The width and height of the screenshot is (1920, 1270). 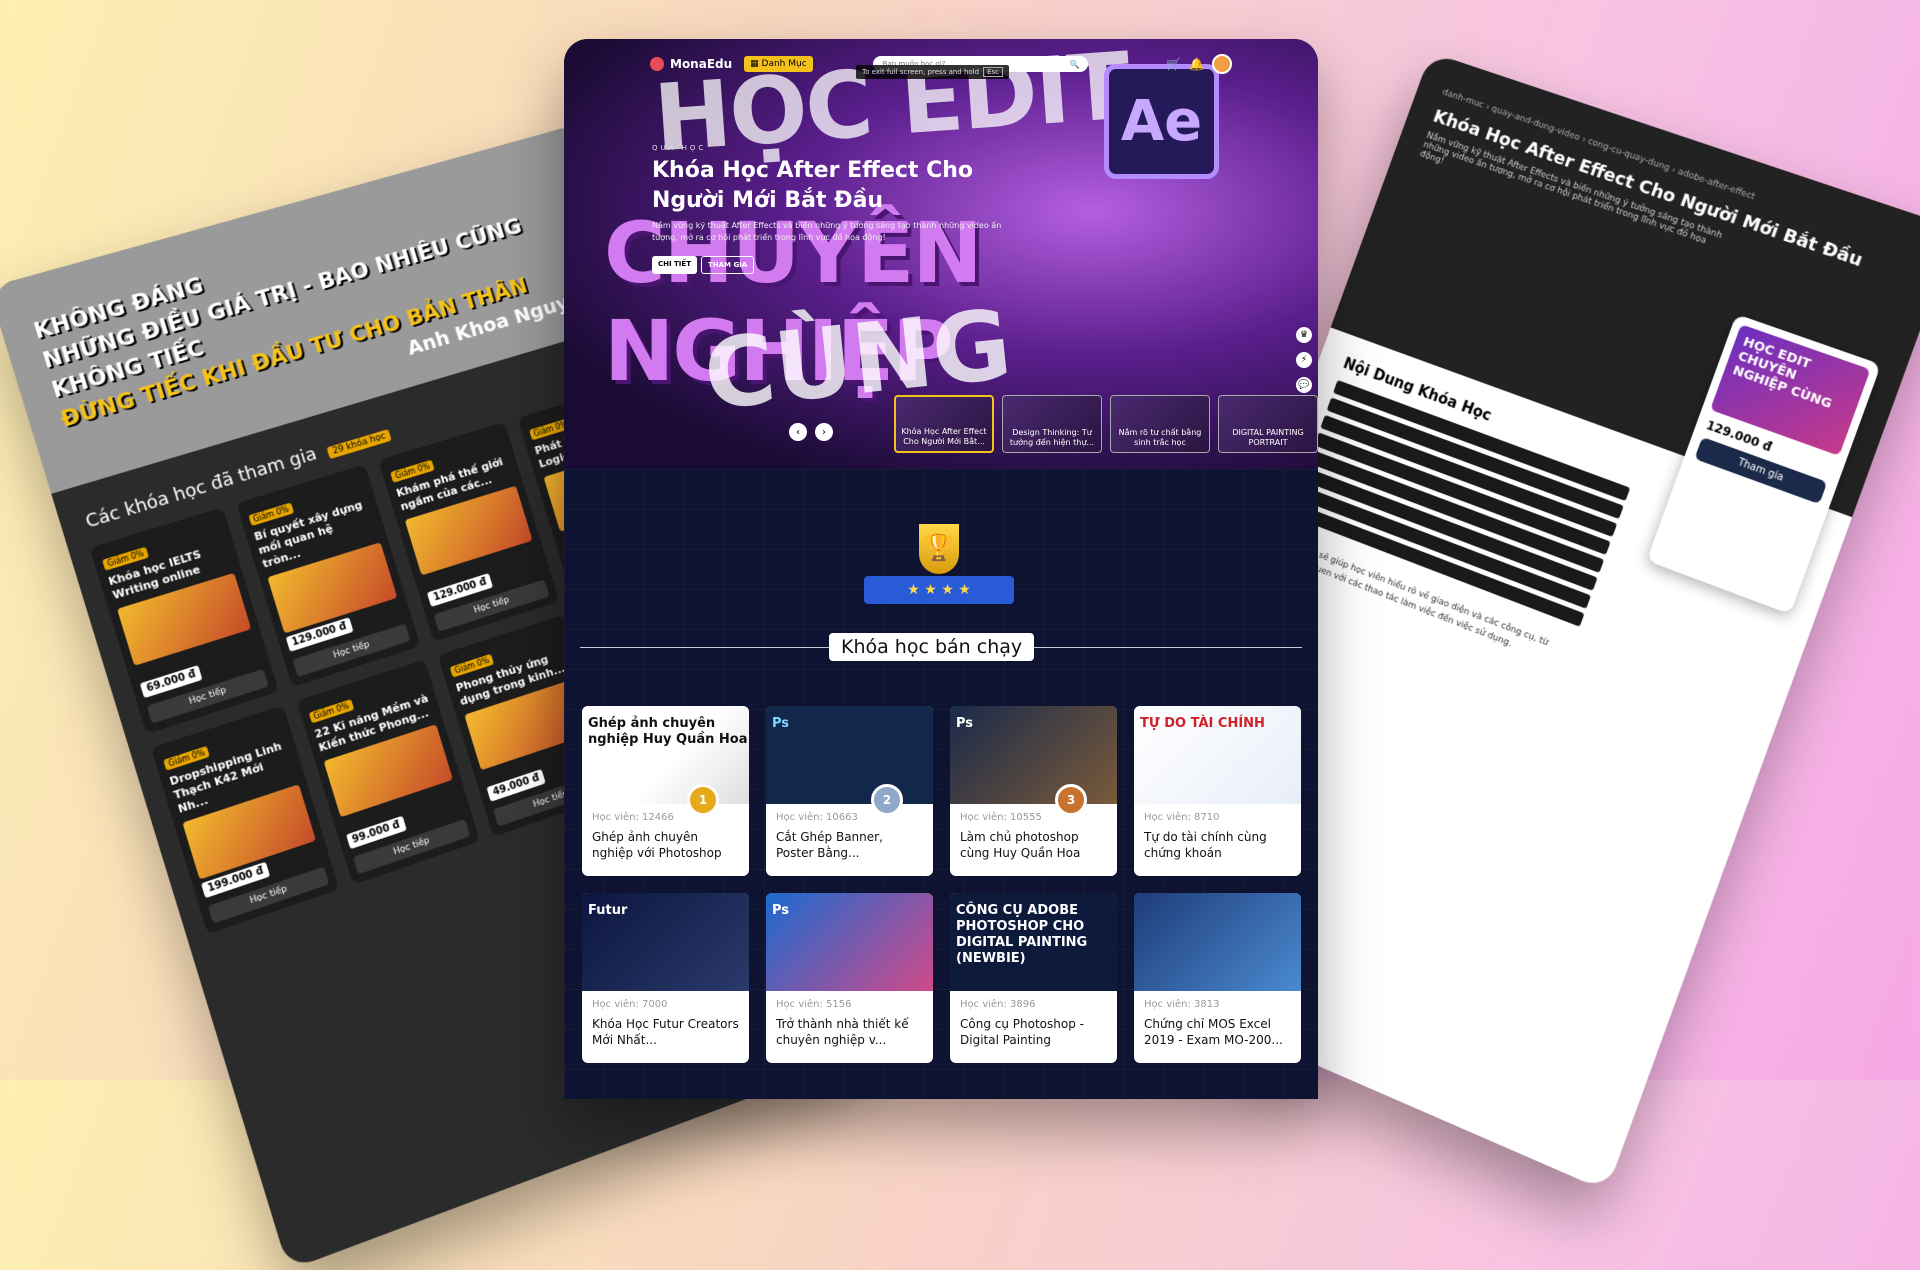 I want to click on navbar-actions: 🛒 🔔, so click(x=1199, y=64).